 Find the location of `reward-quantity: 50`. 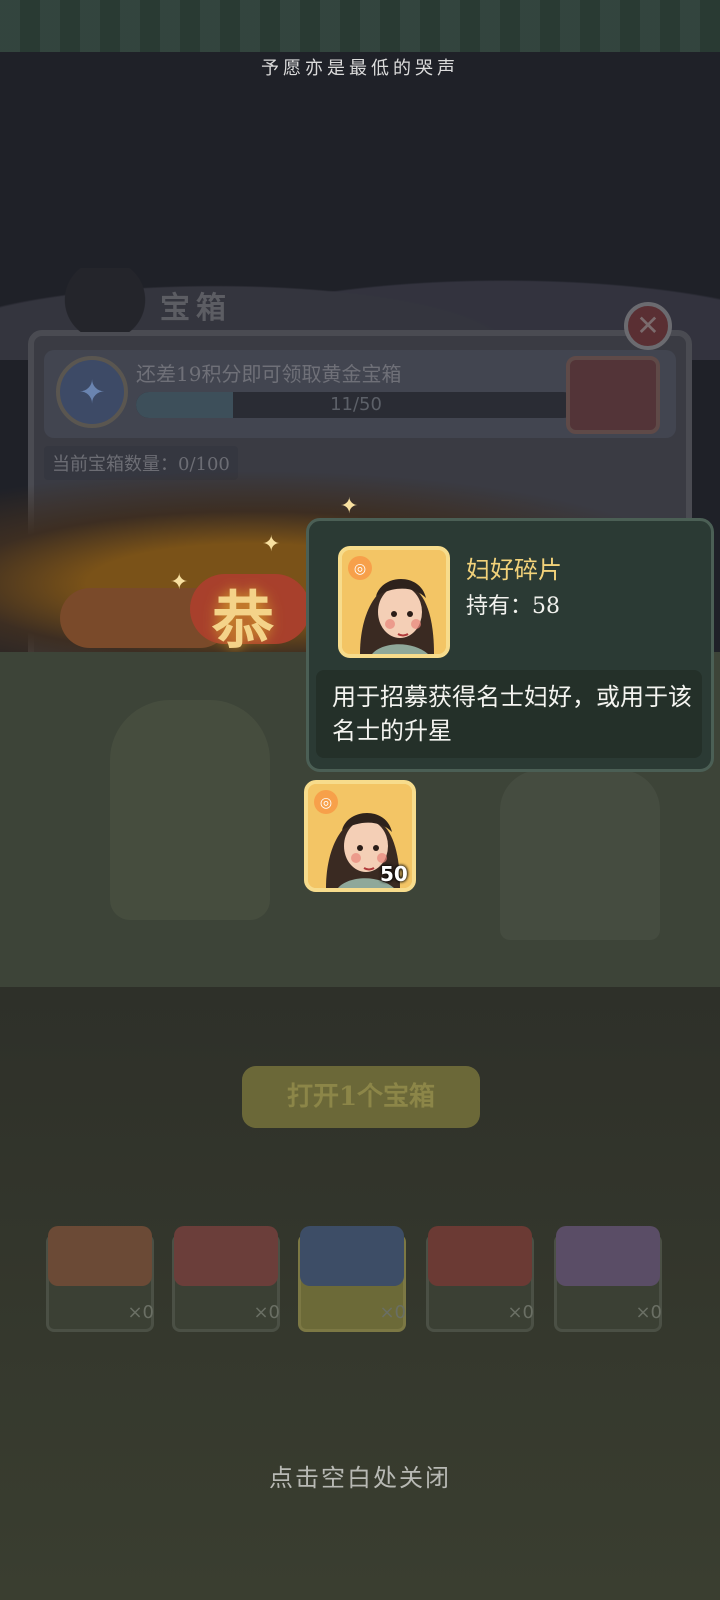

reward-quantity: 50 is located at coordinates (394, 874).